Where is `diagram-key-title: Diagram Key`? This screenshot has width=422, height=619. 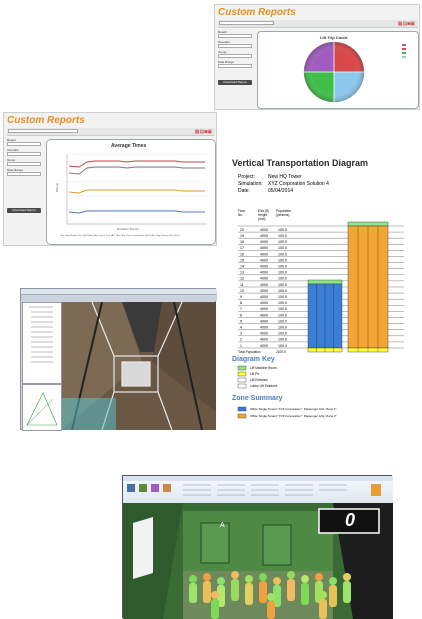 diagram-key-title: Diagram Key is located at coordinates (253, 359).